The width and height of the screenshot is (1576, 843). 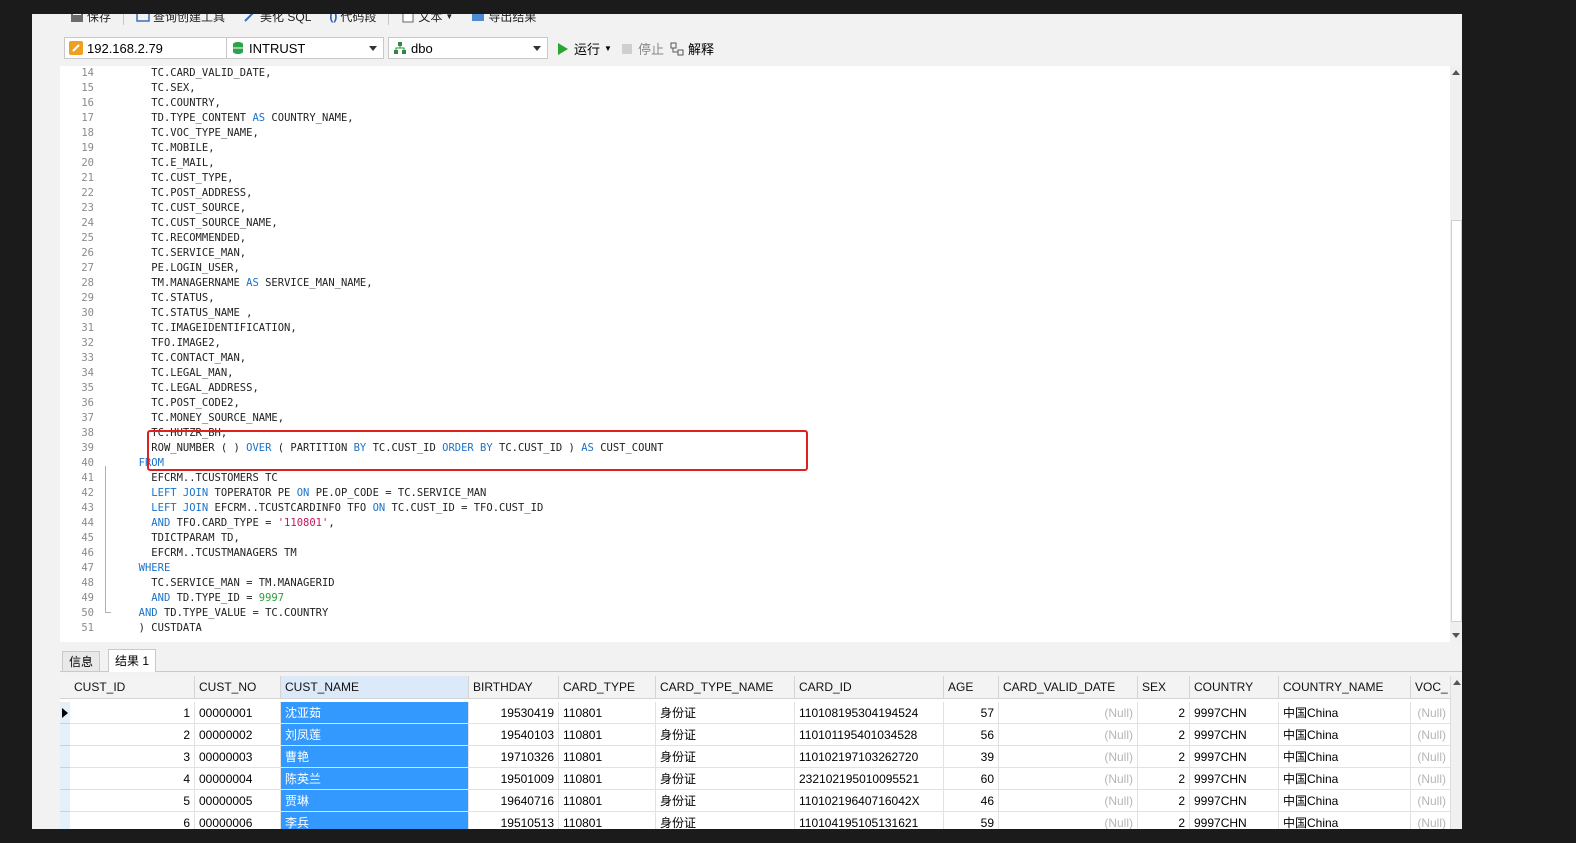 What do you see at coordinates (514, 757) in the screenshot?
I see `table-cell-birthday: 19710326` at bounding box center [514, 757].